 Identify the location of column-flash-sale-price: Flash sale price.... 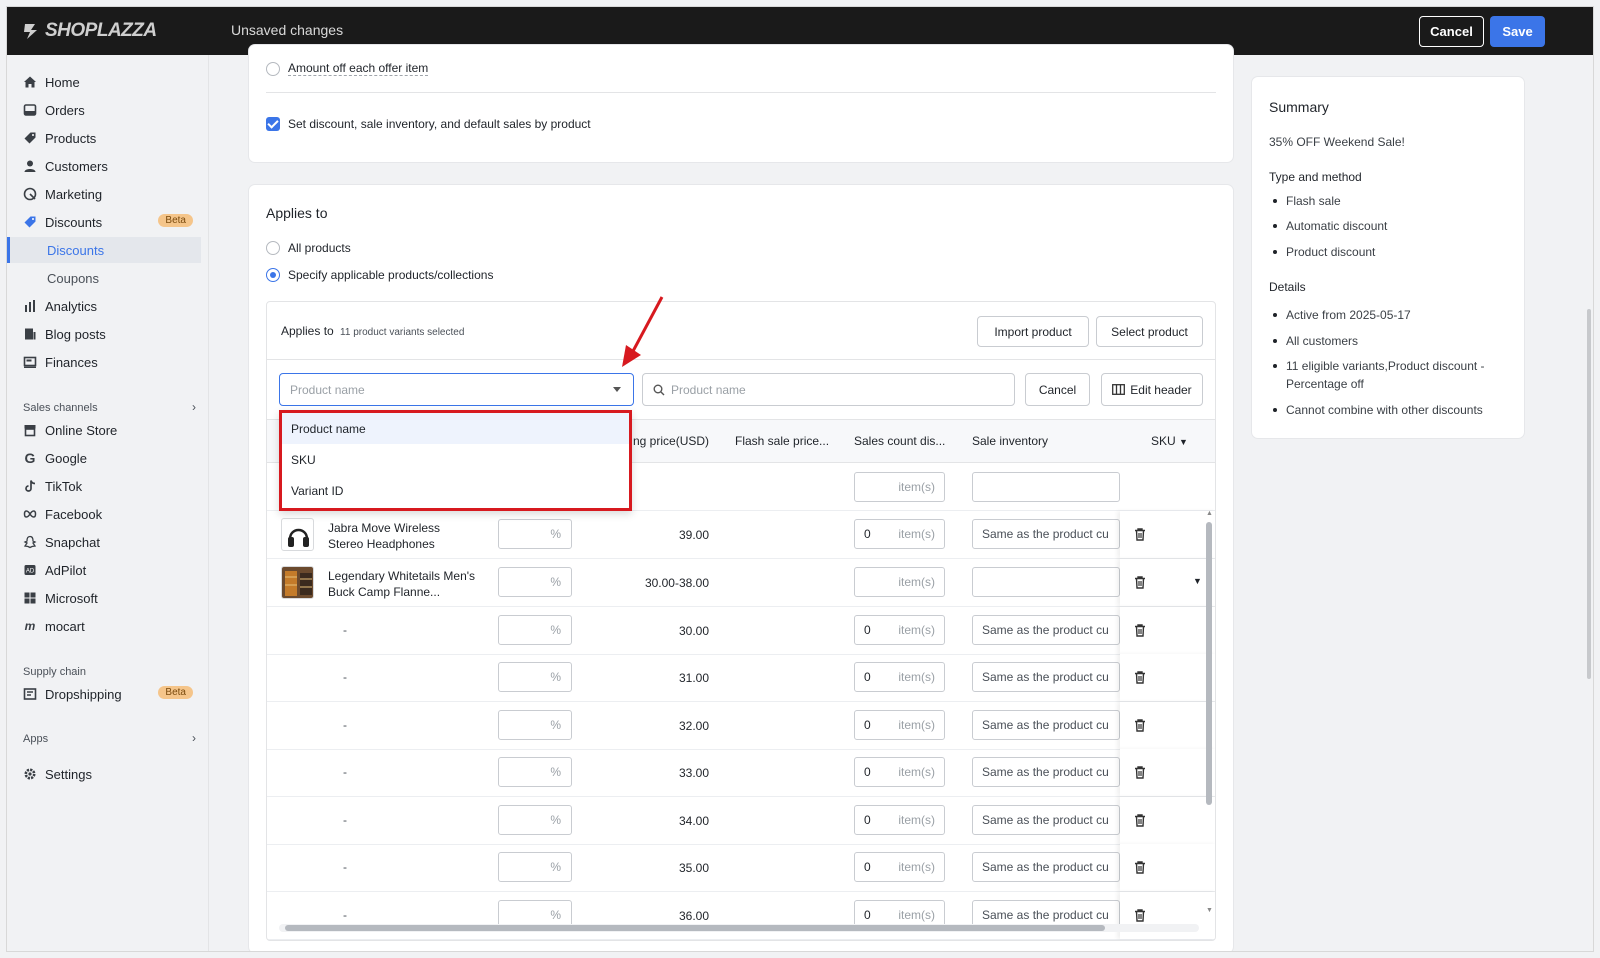
(782, 441).